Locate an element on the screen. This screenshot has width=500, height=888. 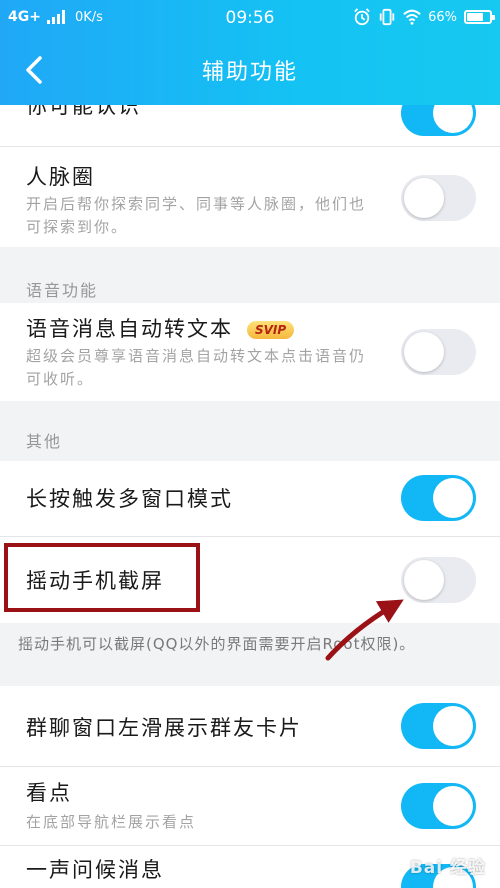
watermark: Bai 经验 is located at coordinates (447, 868).